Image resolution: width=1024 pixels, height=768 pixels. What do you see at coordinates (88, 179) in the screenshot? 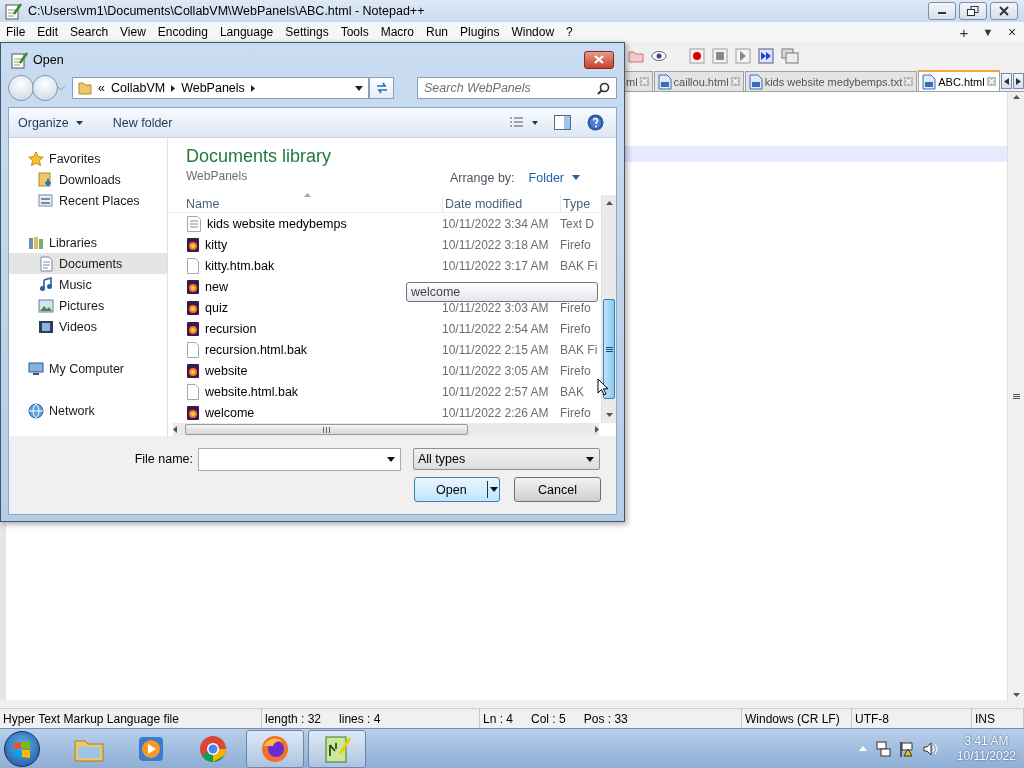
I see `nav-item: Downloads` at bounding box center [88, 179].